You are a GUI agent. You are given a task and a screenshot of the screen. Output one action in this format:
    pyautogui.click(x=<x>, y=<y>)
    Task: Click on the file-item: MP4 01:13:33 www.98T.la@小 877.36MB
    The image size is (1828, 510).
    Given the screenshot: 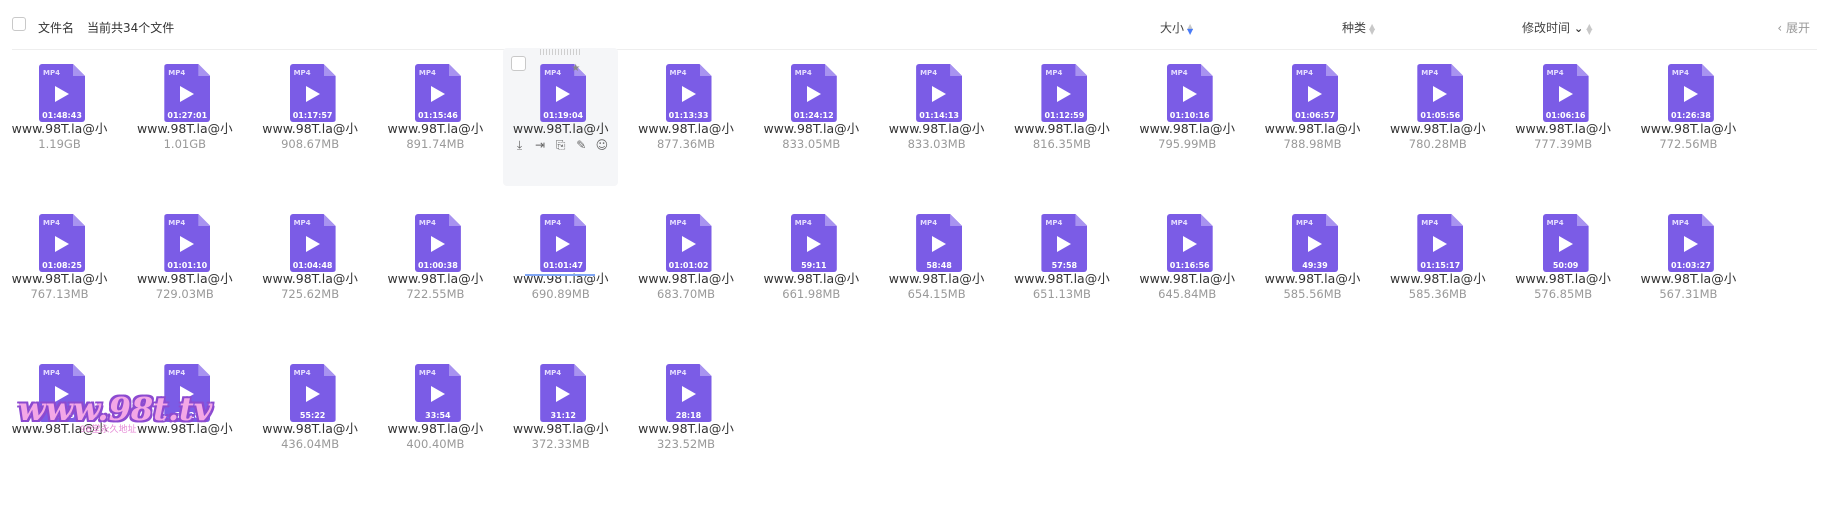 What is the action you would take?
    pyautogui.click(x=686, y=117)
    